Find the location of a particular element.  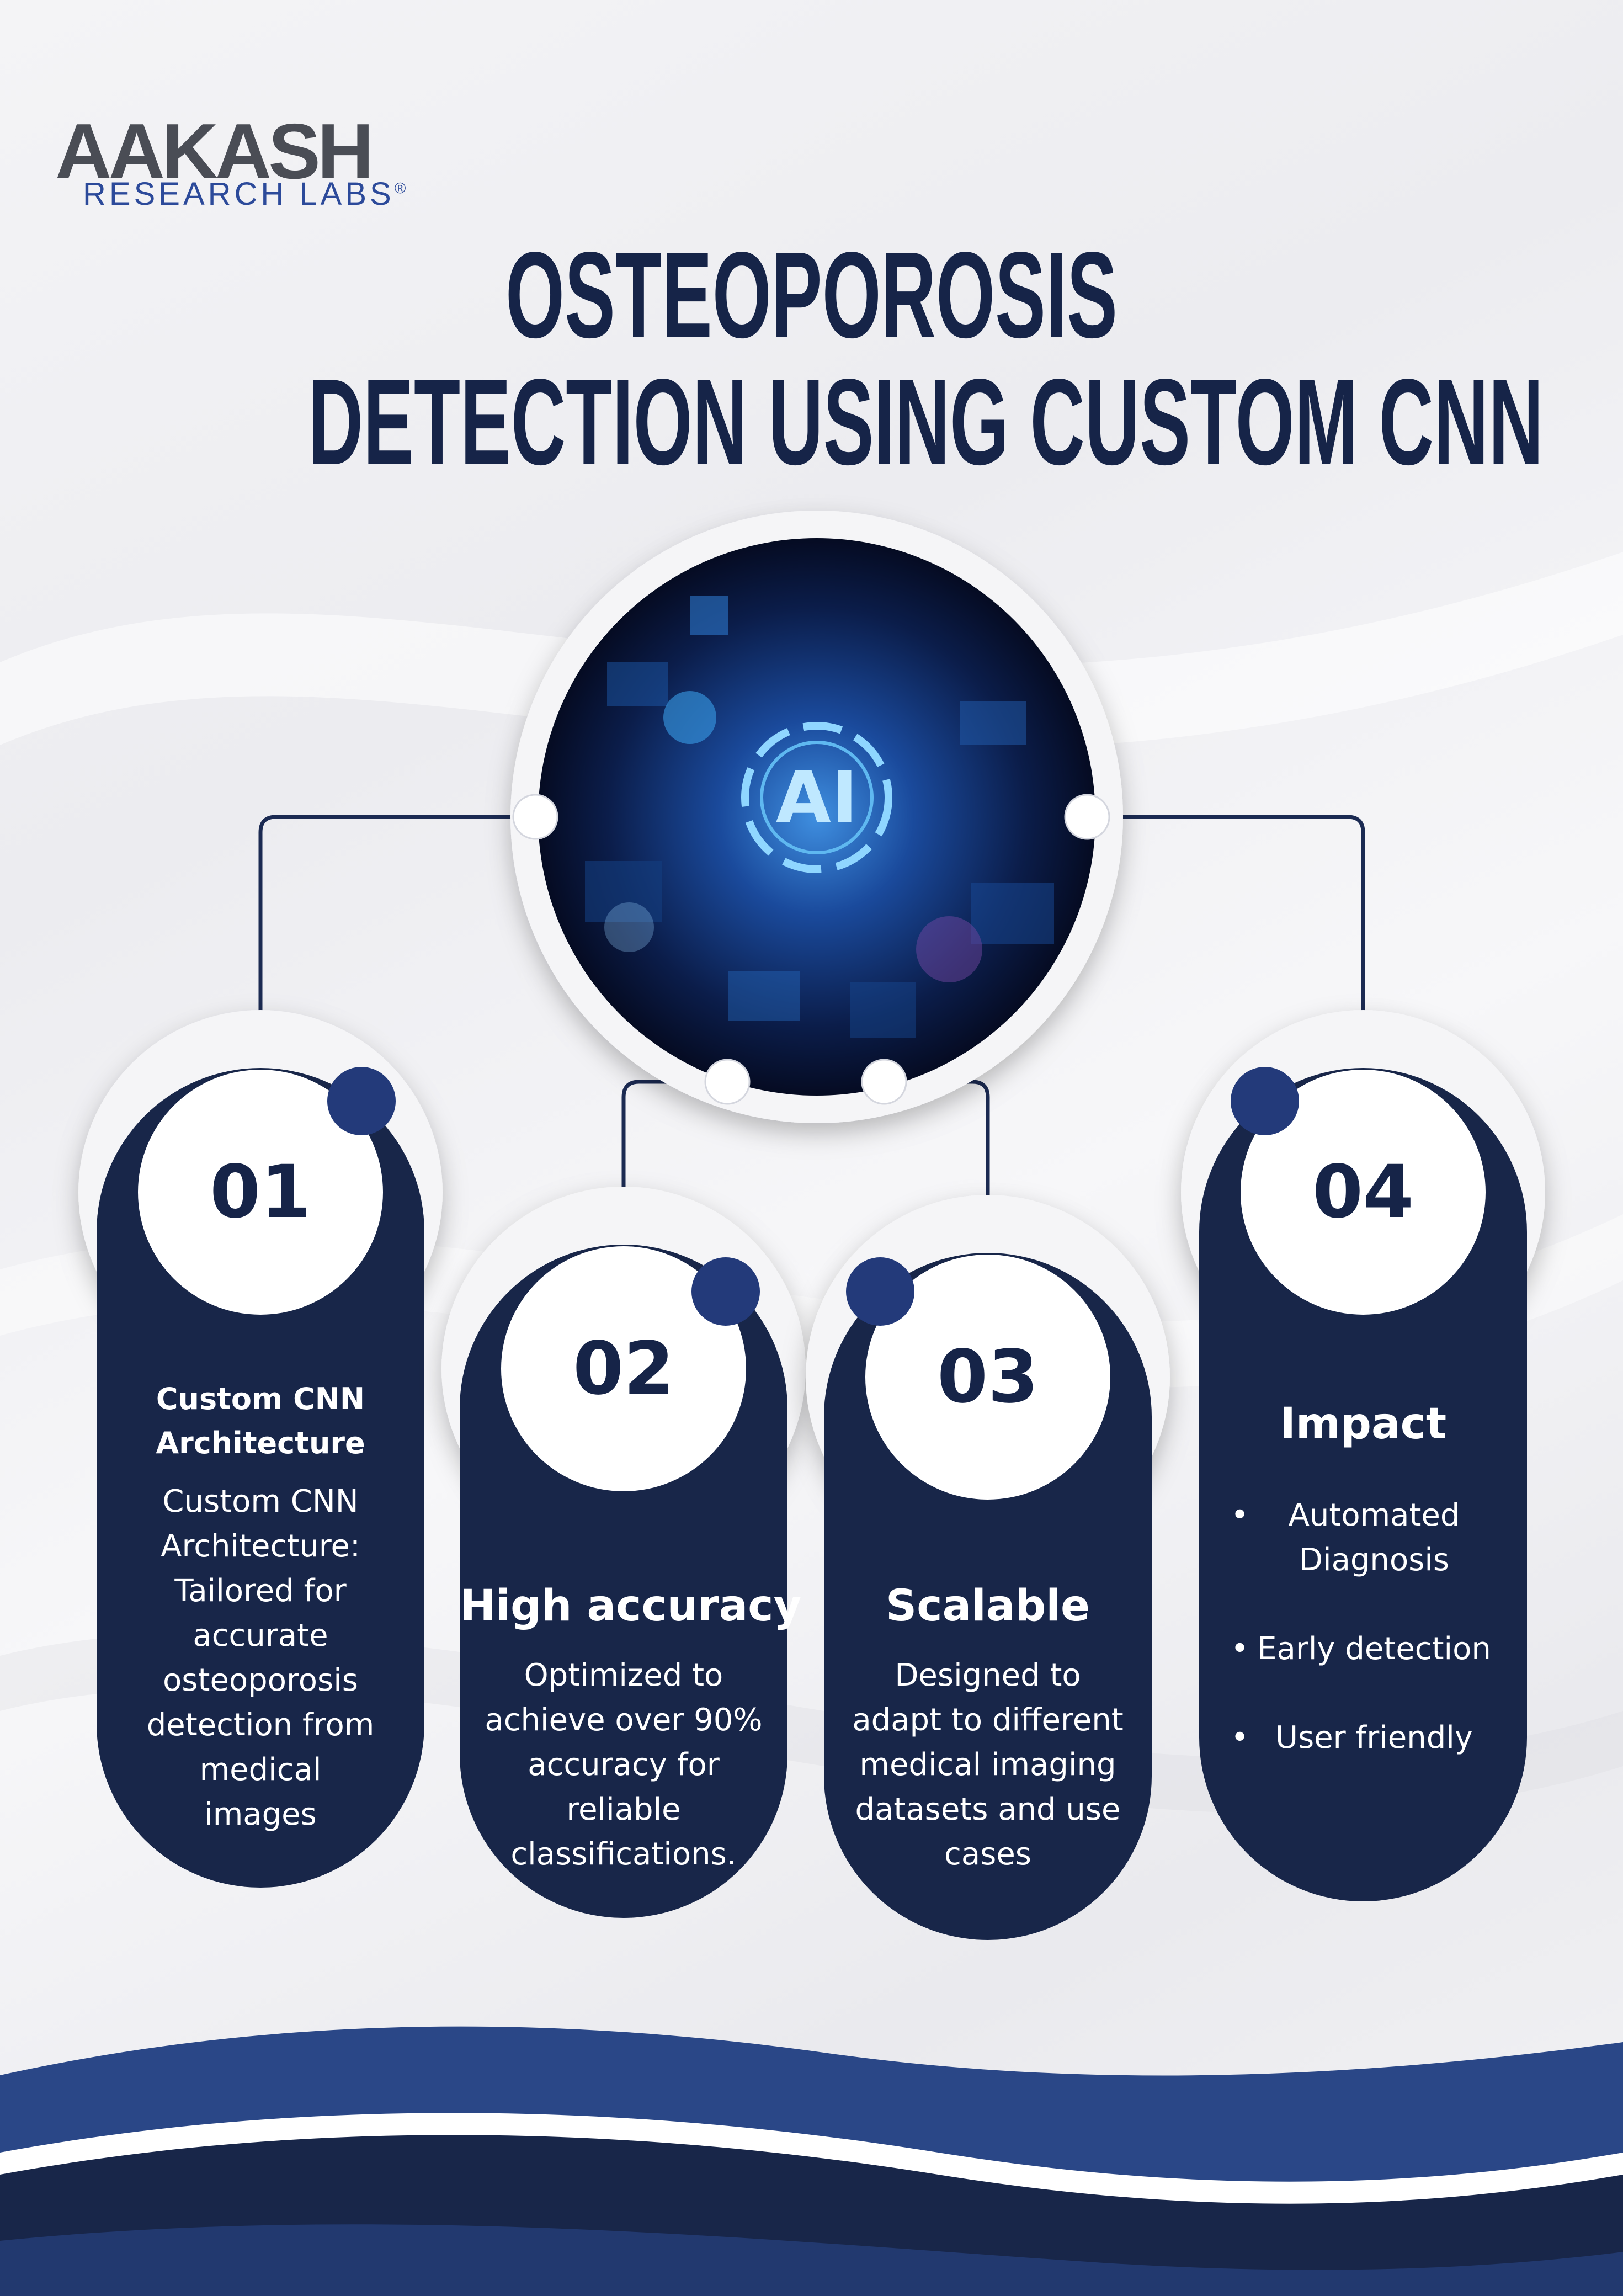

text-line: cases is located at coordinates (988, 1854).